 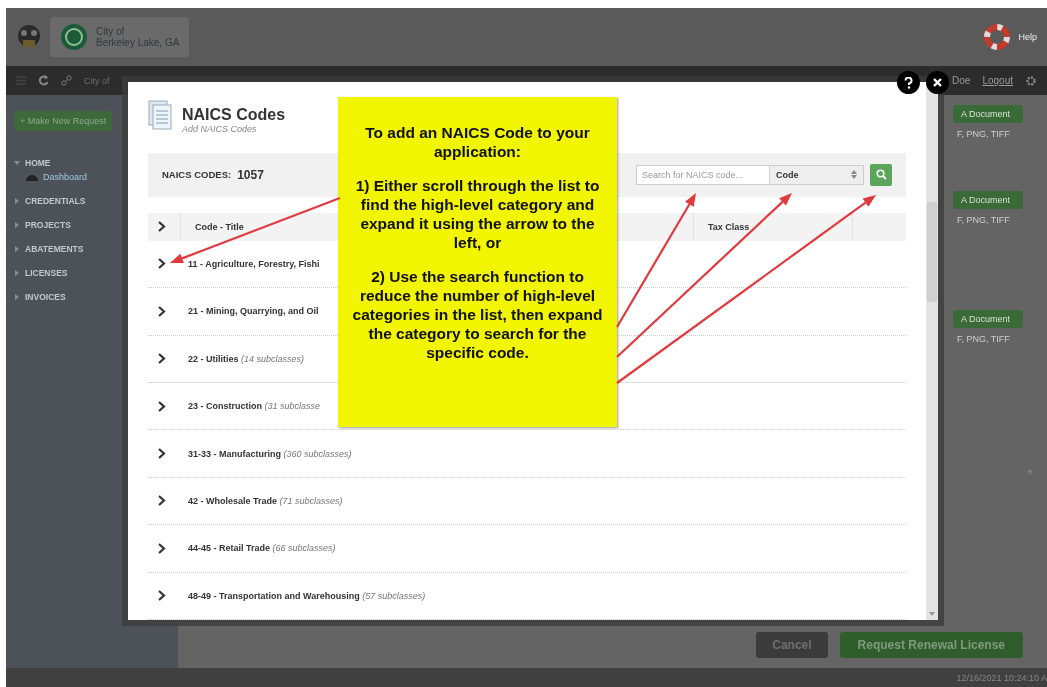 What do you see at coordinates (817, 174) in the screenshot?
I see `filter-select: Code` at bounding box center [817, 174].